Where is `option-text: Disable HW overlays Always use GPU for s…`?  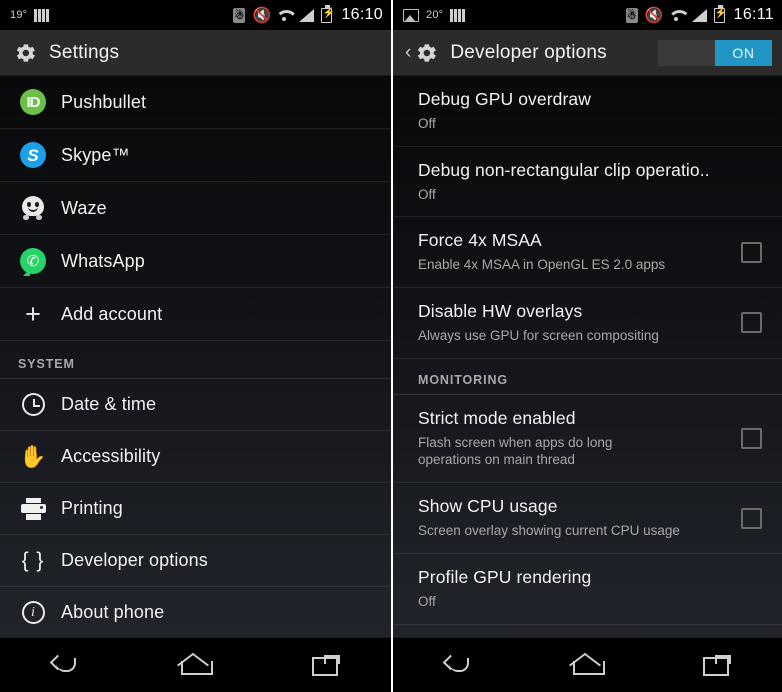 option-text: Disable HW overlays Always use GPU for s… is located at coordinates (569, 323).